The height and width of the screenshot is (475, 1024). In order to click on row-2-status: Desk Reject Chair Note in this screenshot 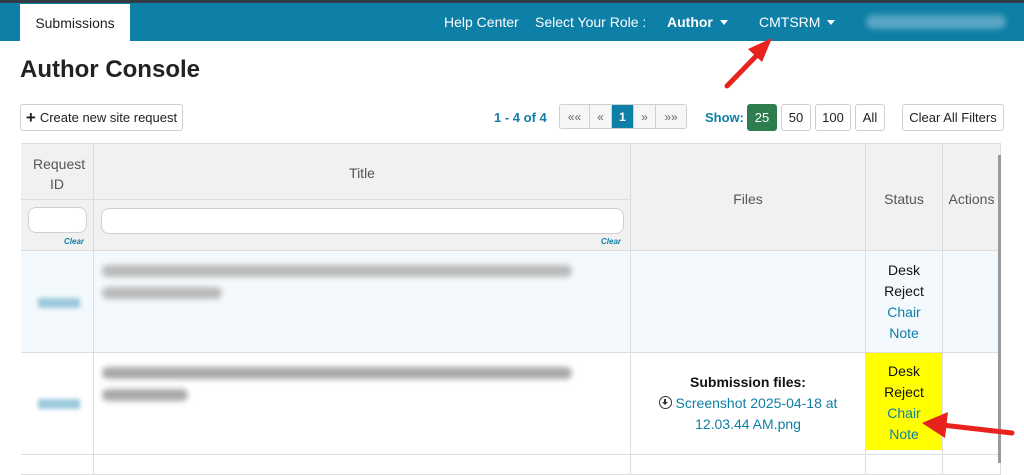, I will do `click(904, 404)`.